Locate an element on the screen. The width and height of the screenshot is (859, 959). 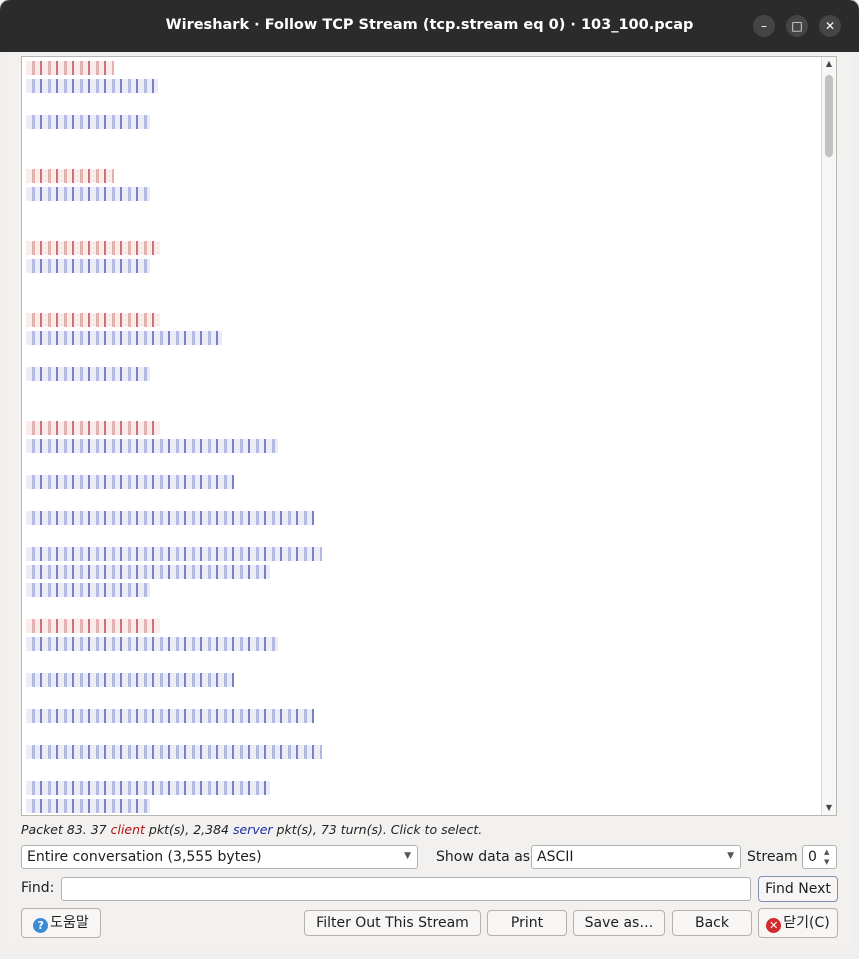
show-data-as-value: ASCII is located at coordinates (555, 857).